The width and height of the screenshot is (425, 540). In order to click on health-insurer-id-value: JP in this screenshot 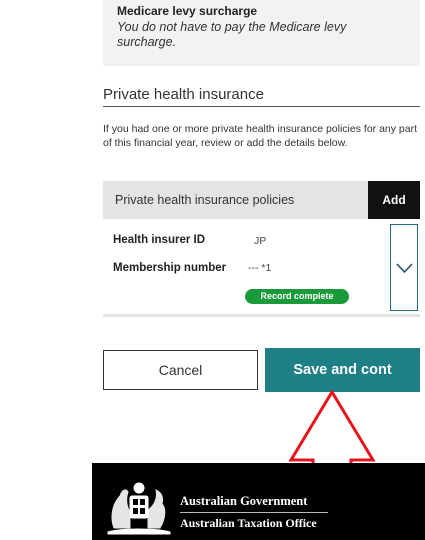, I will do `click(260, 241)`.